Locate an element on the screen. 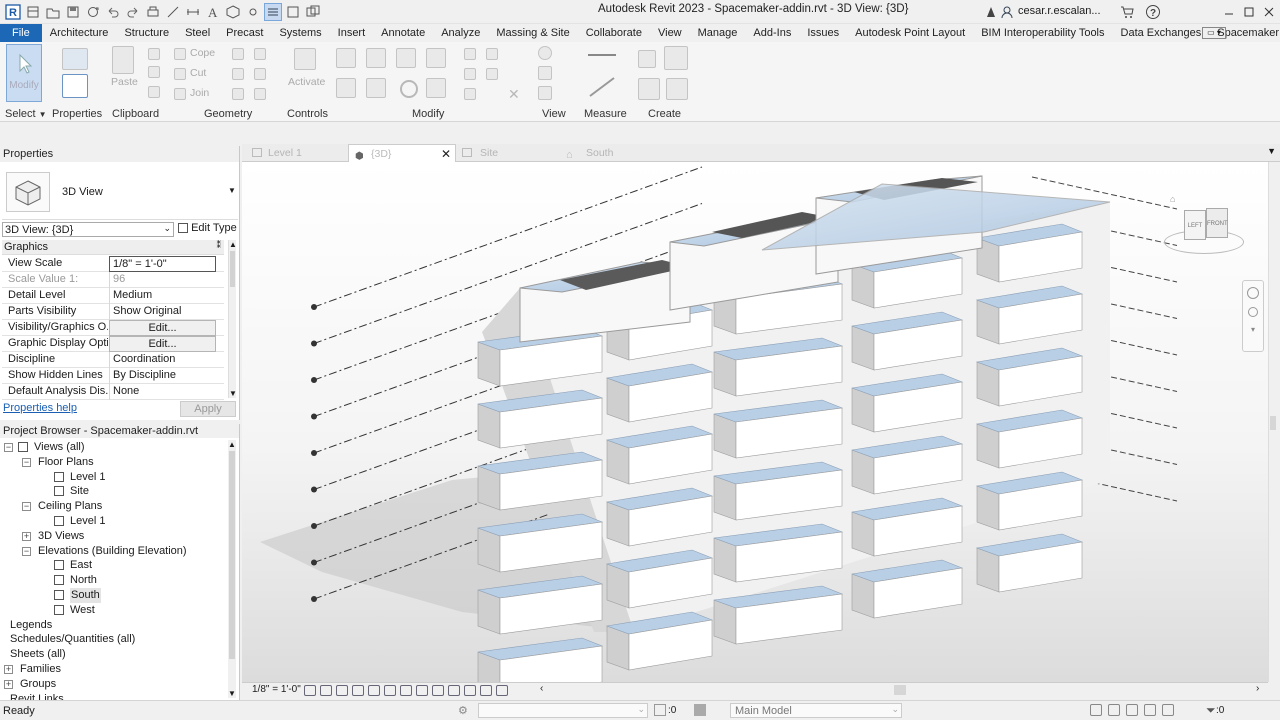 The width and height of the screenshot is (1280, 720). ribbon-options-icon: ▭ ▾ is located at coordinates (1214, 33).